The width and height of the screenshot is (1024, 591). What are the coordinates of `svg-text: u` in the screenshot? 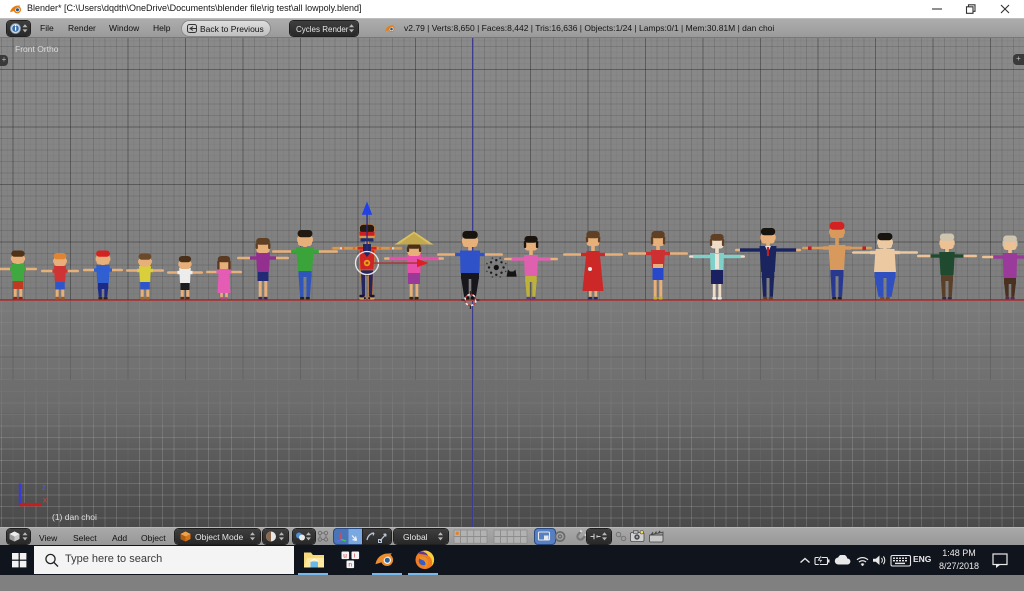 It's located at (345, 556).